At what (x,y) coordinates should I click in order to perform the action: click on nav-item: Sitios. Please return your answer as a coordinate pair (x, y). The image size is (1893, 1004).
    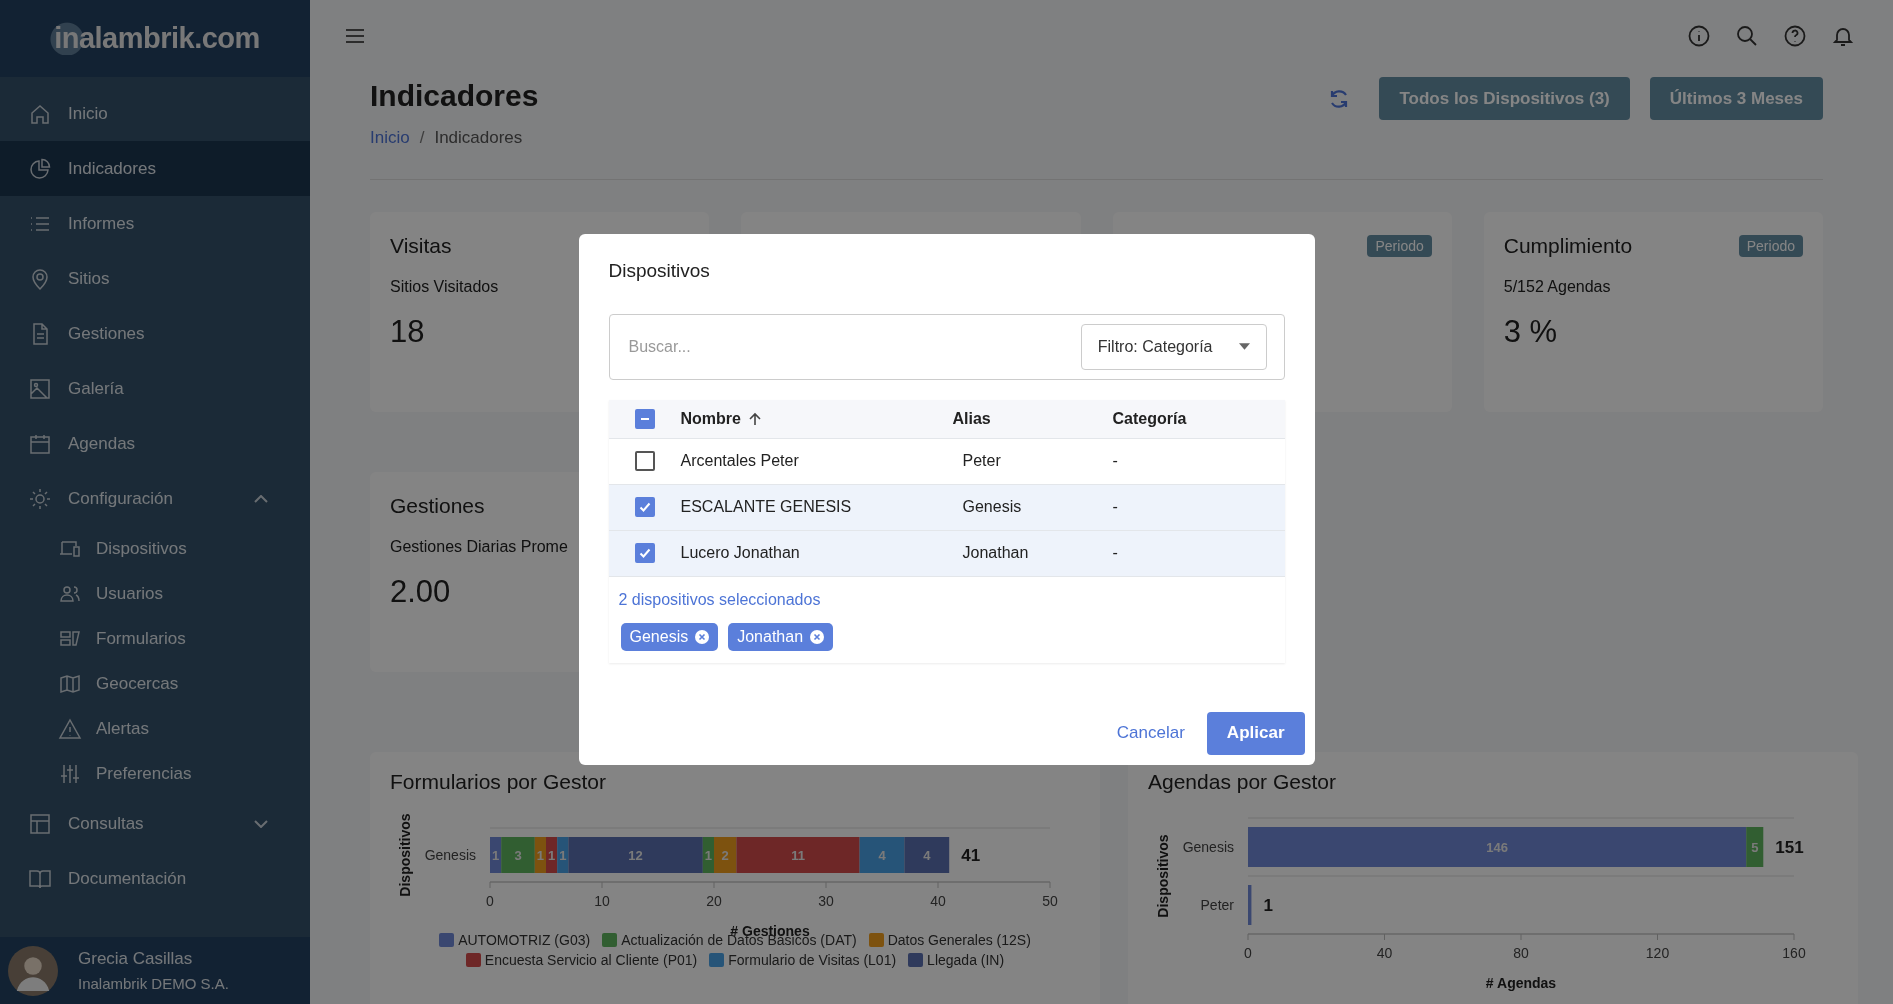
    Looking at the image, I should click on (155, 278).